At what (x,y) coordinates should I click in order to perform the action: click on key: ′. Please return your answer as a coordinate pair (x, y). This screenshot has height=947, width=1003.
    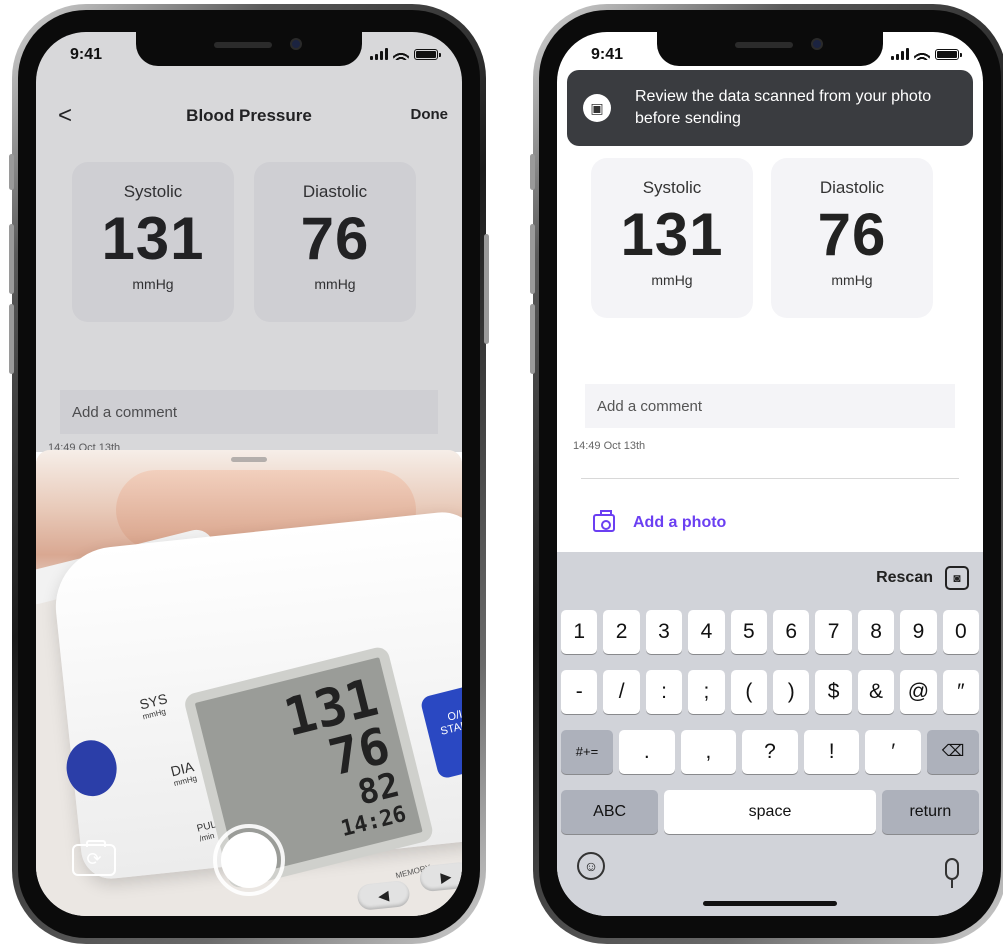
    Looking at the image, I should click on (893, 752).